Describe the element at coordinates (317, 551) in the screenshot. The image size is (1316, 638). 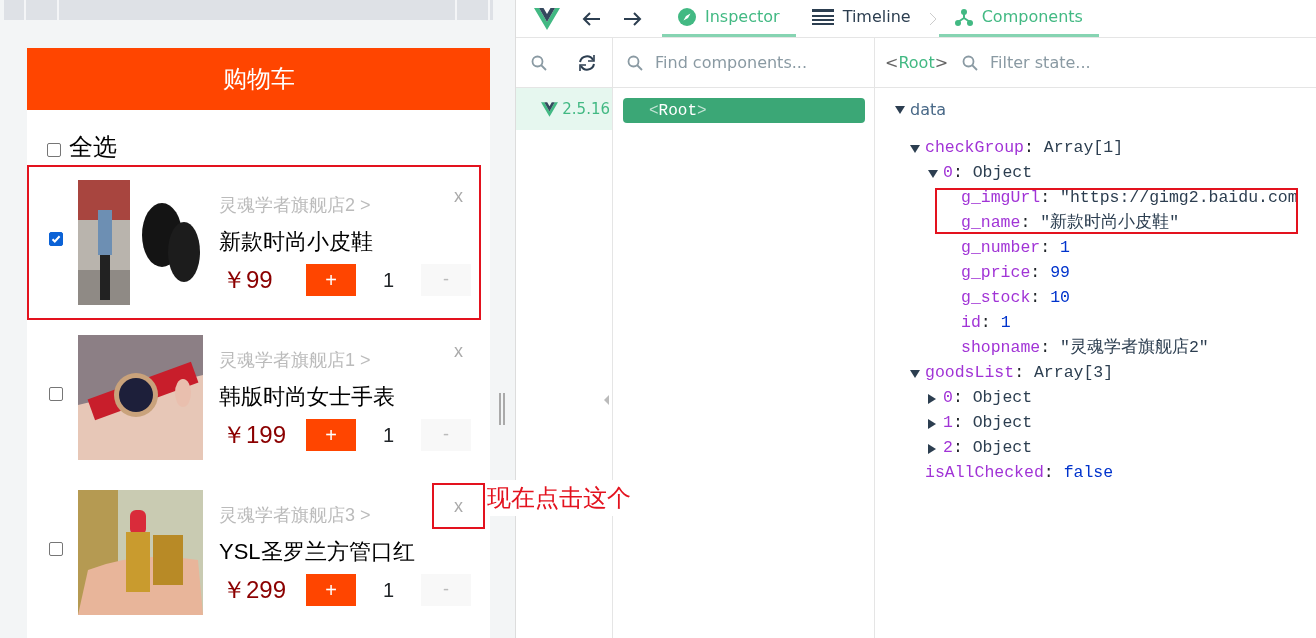
I see `product-name: YSL圣罗兰方管口红` at that location.